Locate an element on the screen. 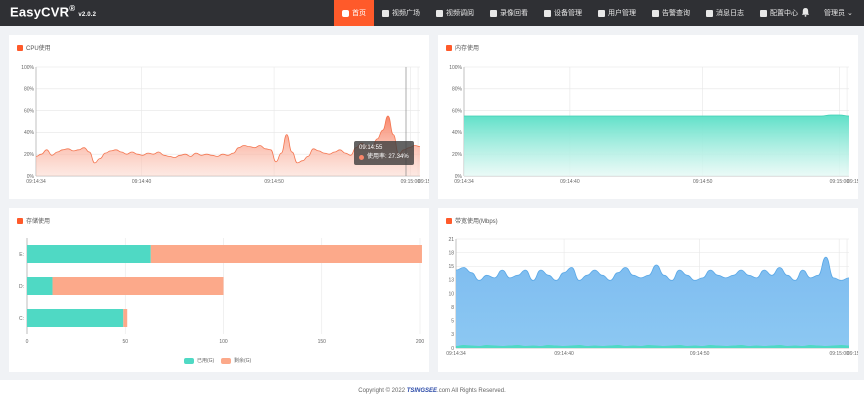 This screenshot has width=864, height=402. nav-item-7: 消息日志 is located at coordinates (725, 13).